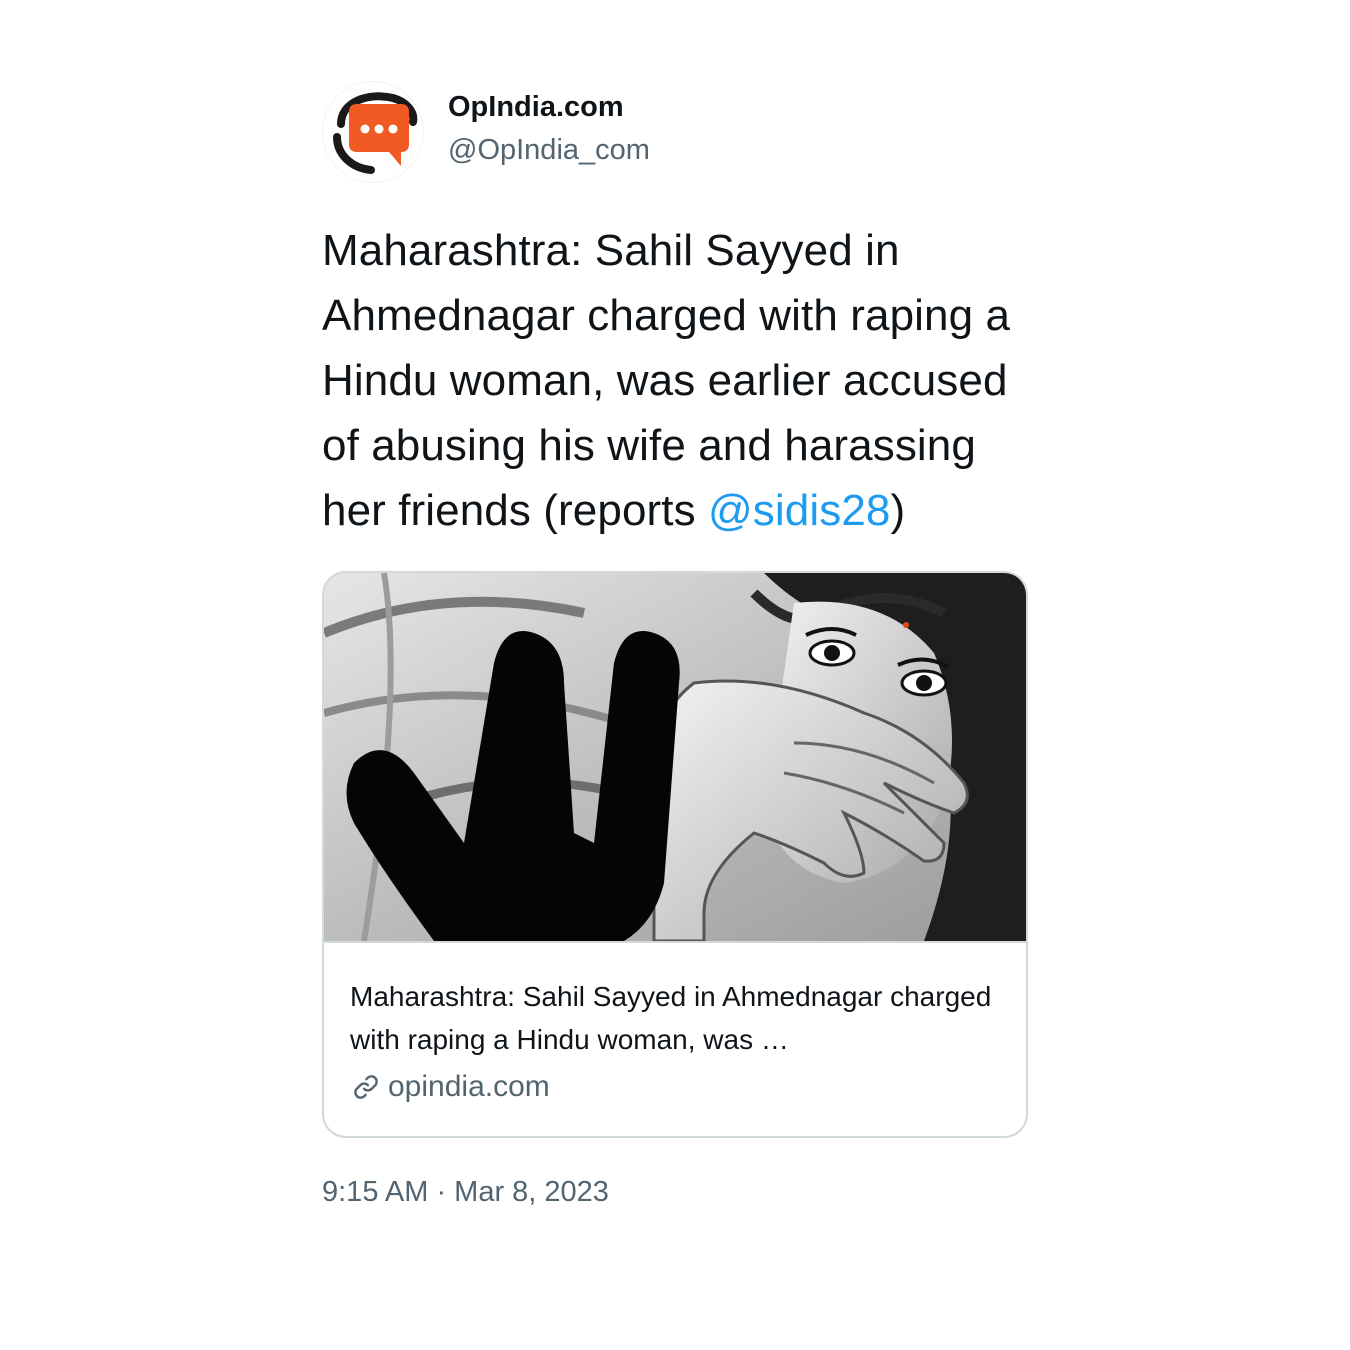 This screenshot has height=1350, width=1350. What do you see at coordinates (799, 510) in the screenshot?
I see `mention-link: @sidis28` at bounding box center [799, 510].